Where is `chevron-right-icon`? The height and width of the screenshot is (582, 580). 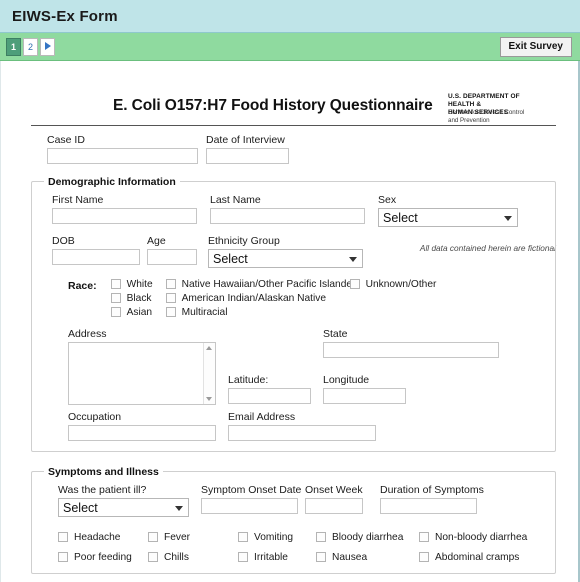
chevron-right-icon is located at coordinates (47, 45).